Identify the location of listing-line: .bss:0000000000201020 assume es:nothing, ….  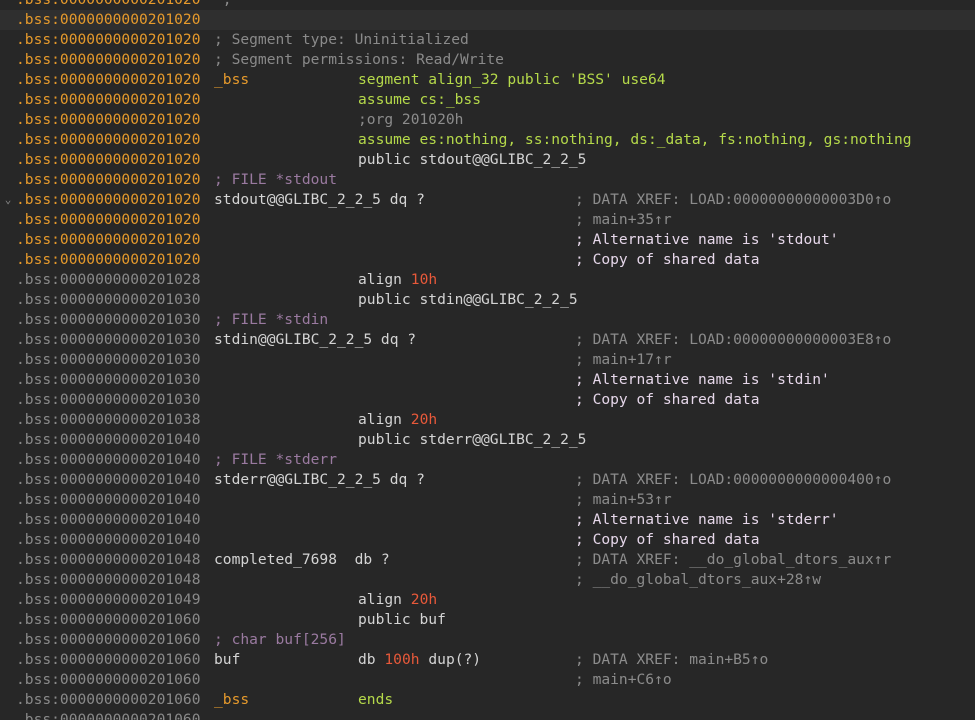
(487, 140).